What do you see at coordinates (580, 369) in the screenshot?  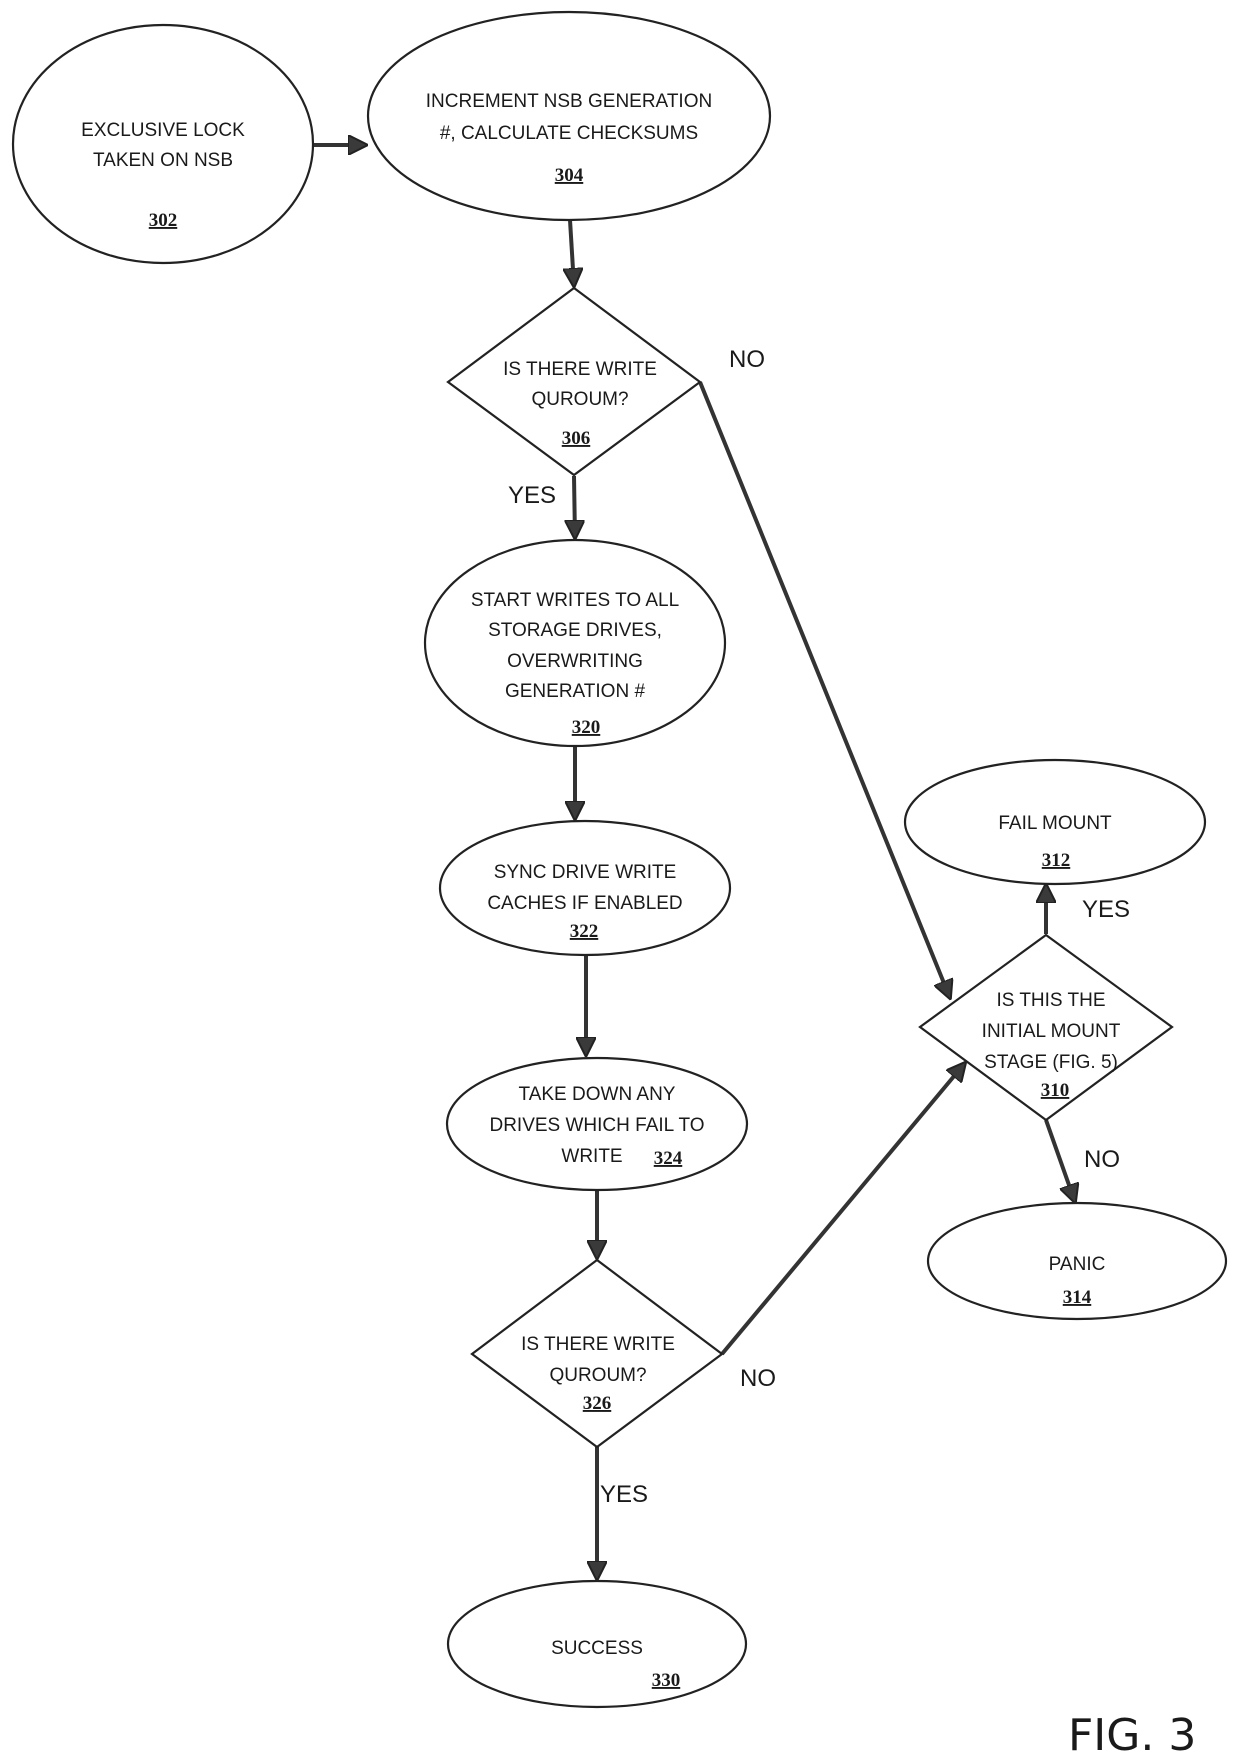 I see `node-306-line-1: IS THERE WRITE` at bounding box center [580, 369].